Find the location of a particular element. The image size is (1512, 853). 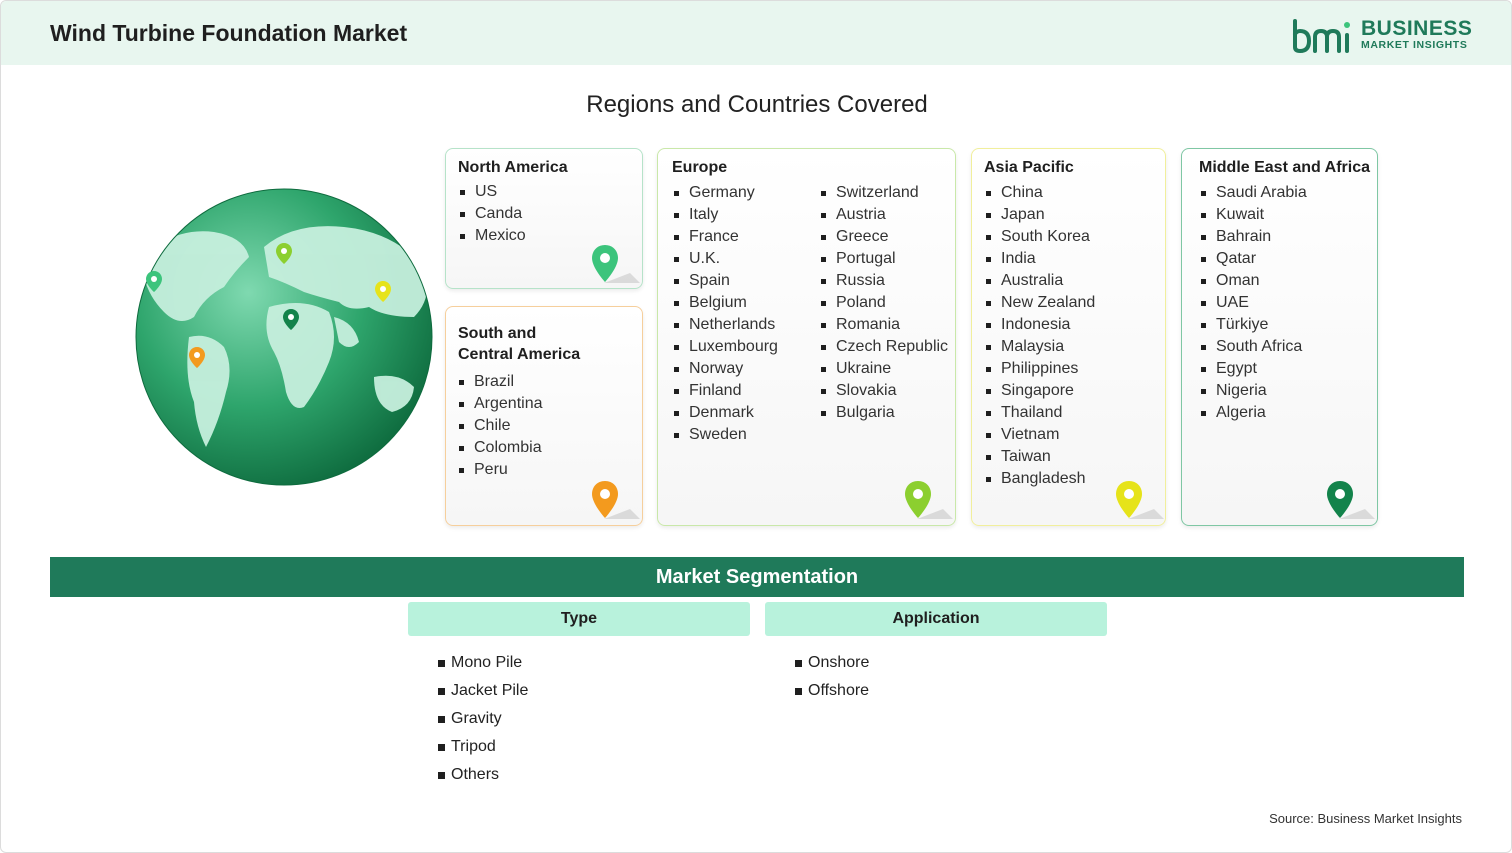

list-item: Ukraine is located at coordinates (883, 369).